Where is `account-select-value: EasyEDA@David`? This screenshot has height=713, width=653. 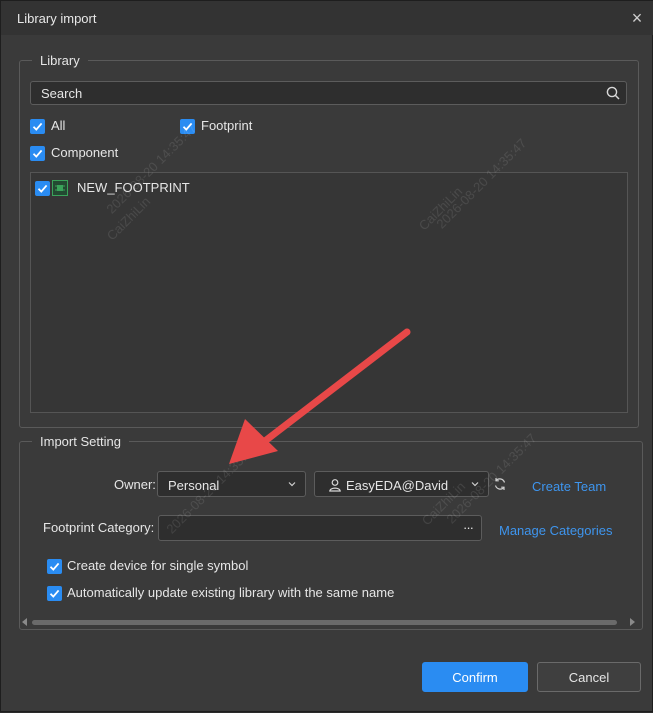
account-select-value: EasyEDA@David is located at coordinates (397, 485).